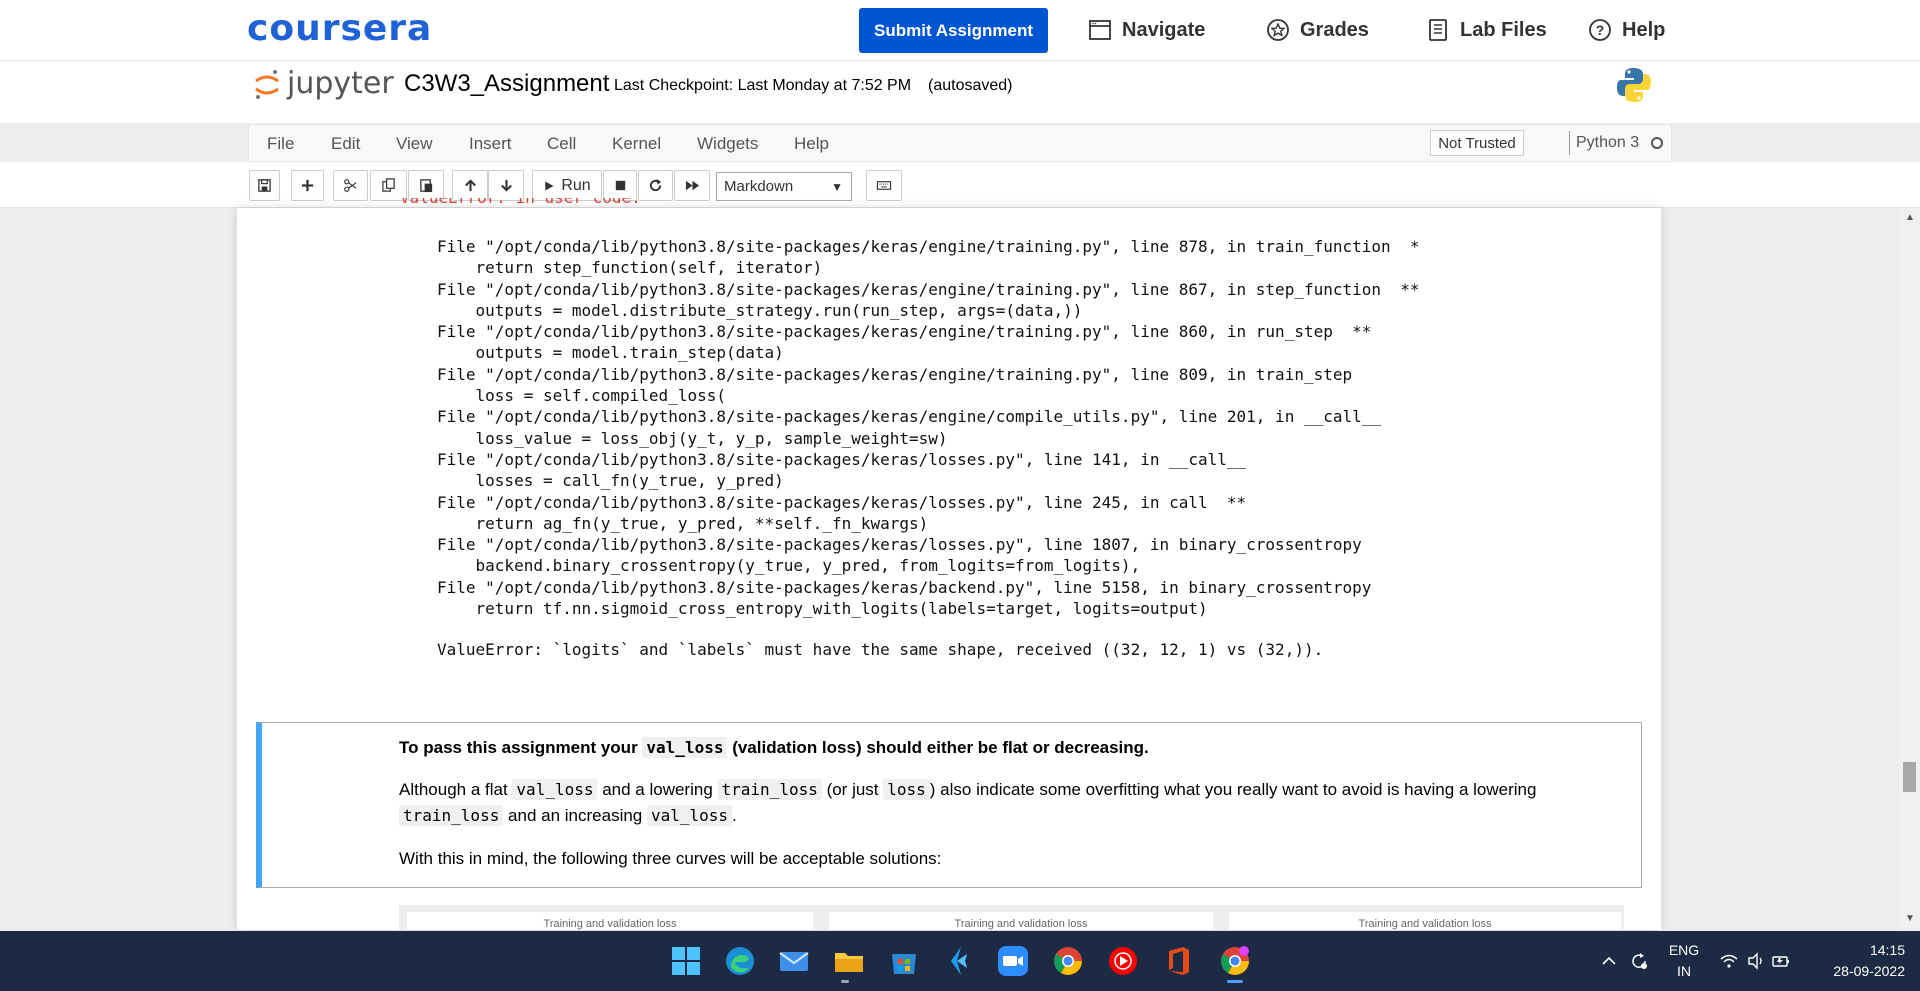  Describe the element at coordinates (1317, 30) in the screenshot. I see `grades-button: Grades` at that location.